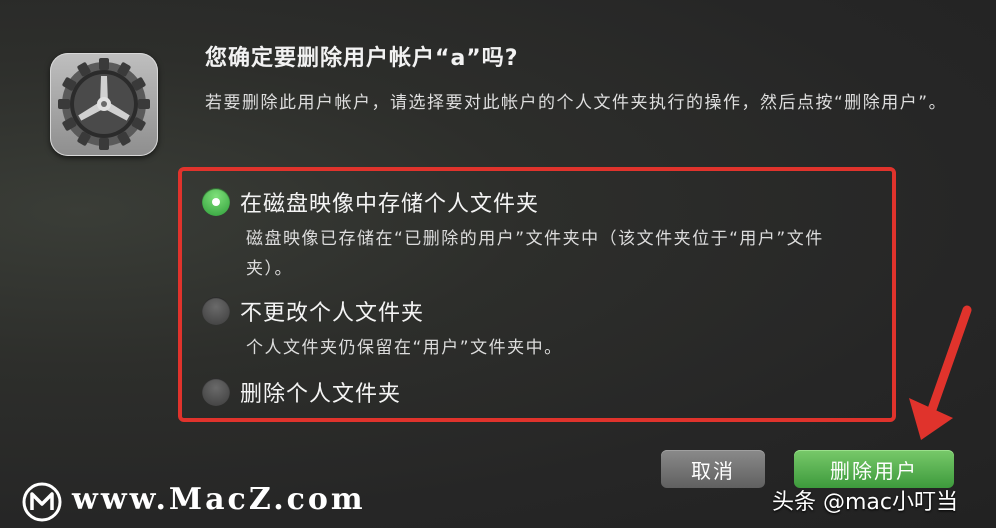 Image resolution: width=996 pixels, height=528 pixels. I want to click on gear-icon, so click(104, 104).